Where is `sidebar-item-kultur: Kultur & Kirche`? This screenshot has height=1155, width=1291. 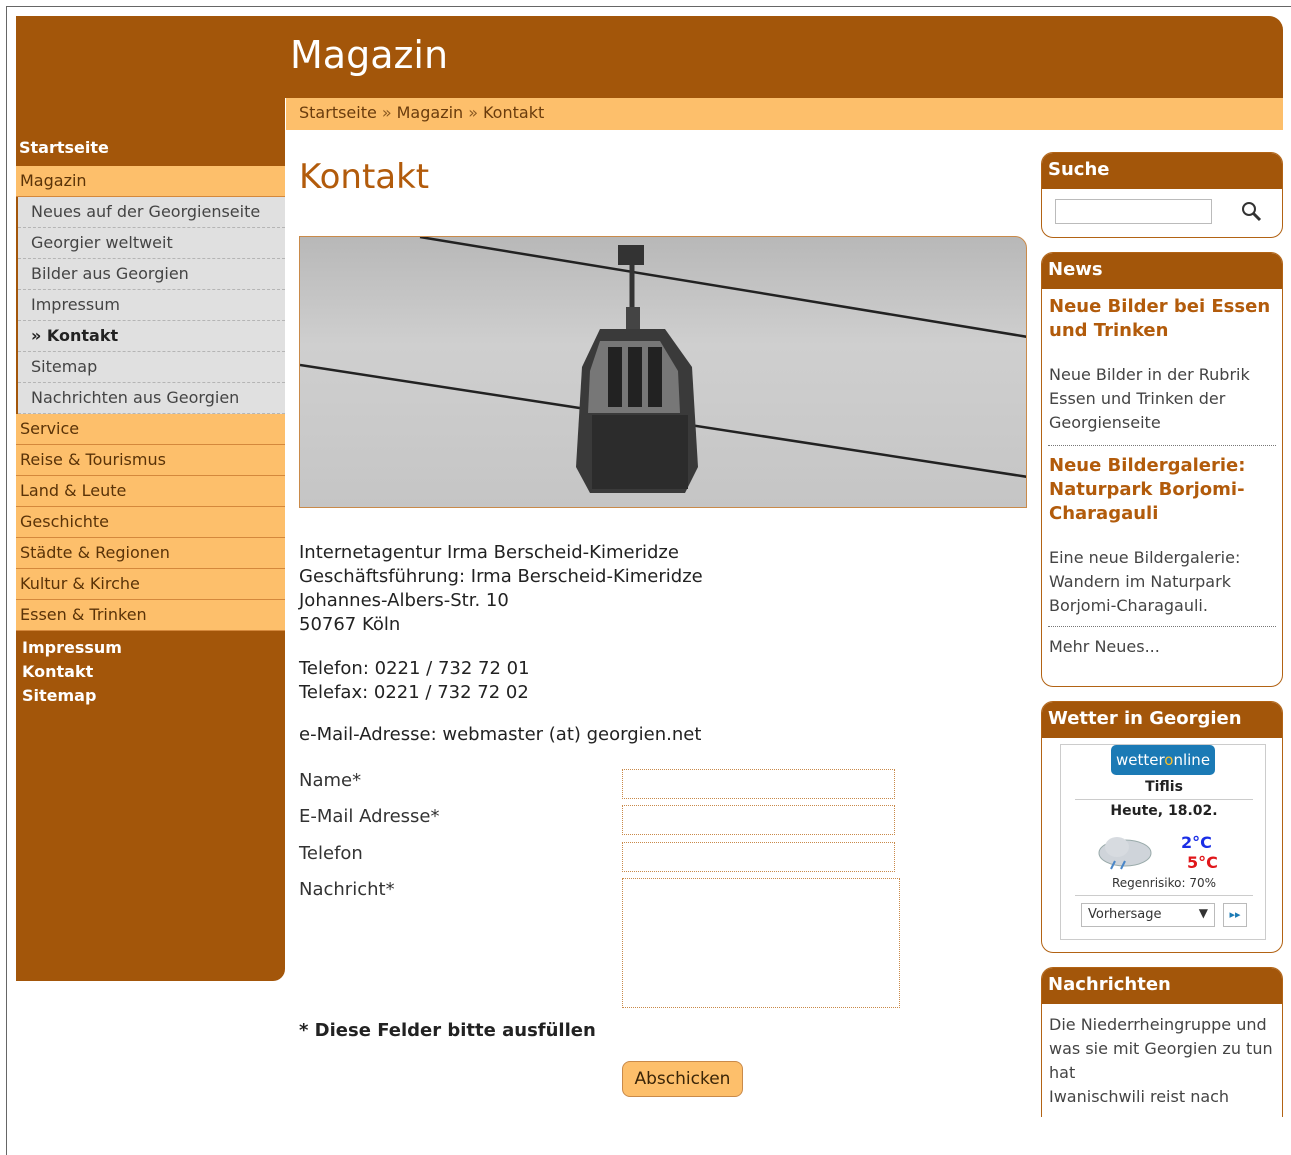 sidebar-item-kultur: Kultur & Kirche is located at coordinates (150, 584).